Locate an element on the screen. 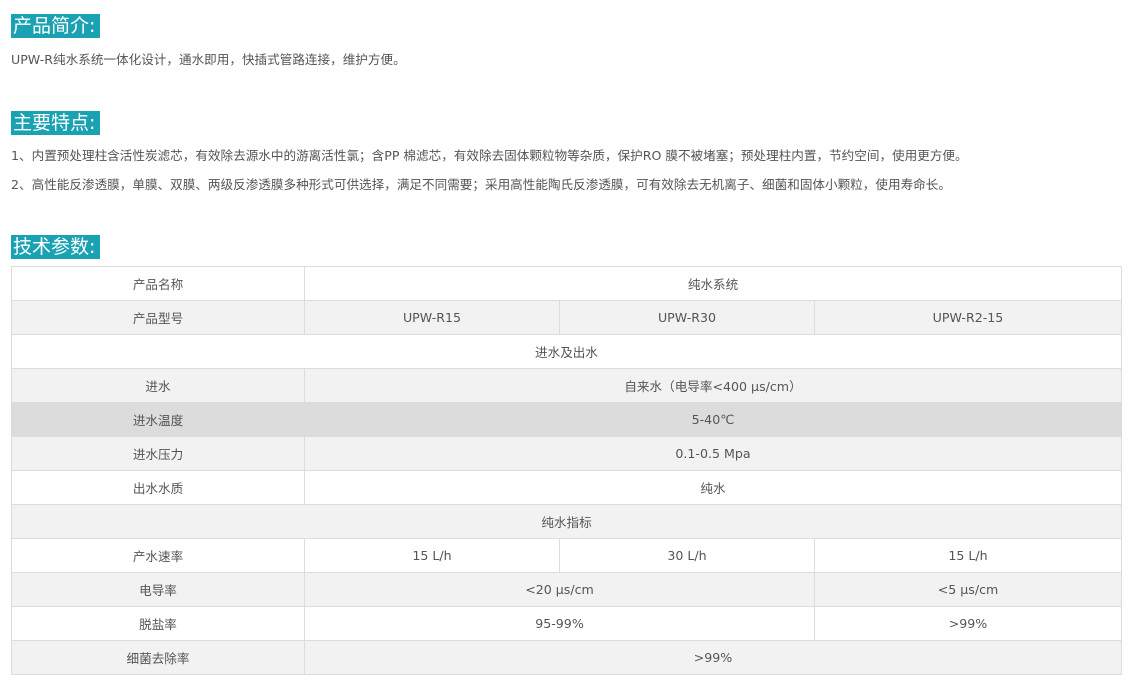 The height and width of the screenshot is (692, 1129). table-row: 电导率 <20 μs/cm <5 μs/cm is located at coordinates (566, 589).